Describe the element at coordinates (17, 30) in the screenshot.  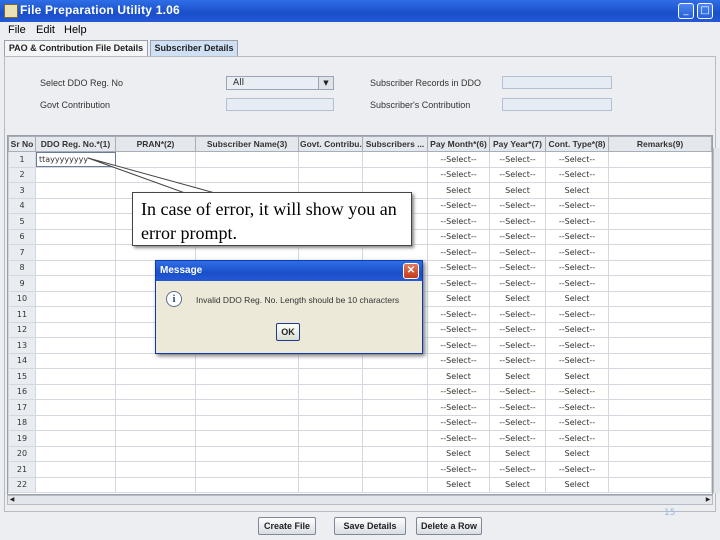
I see `menu-file: File` at that location.